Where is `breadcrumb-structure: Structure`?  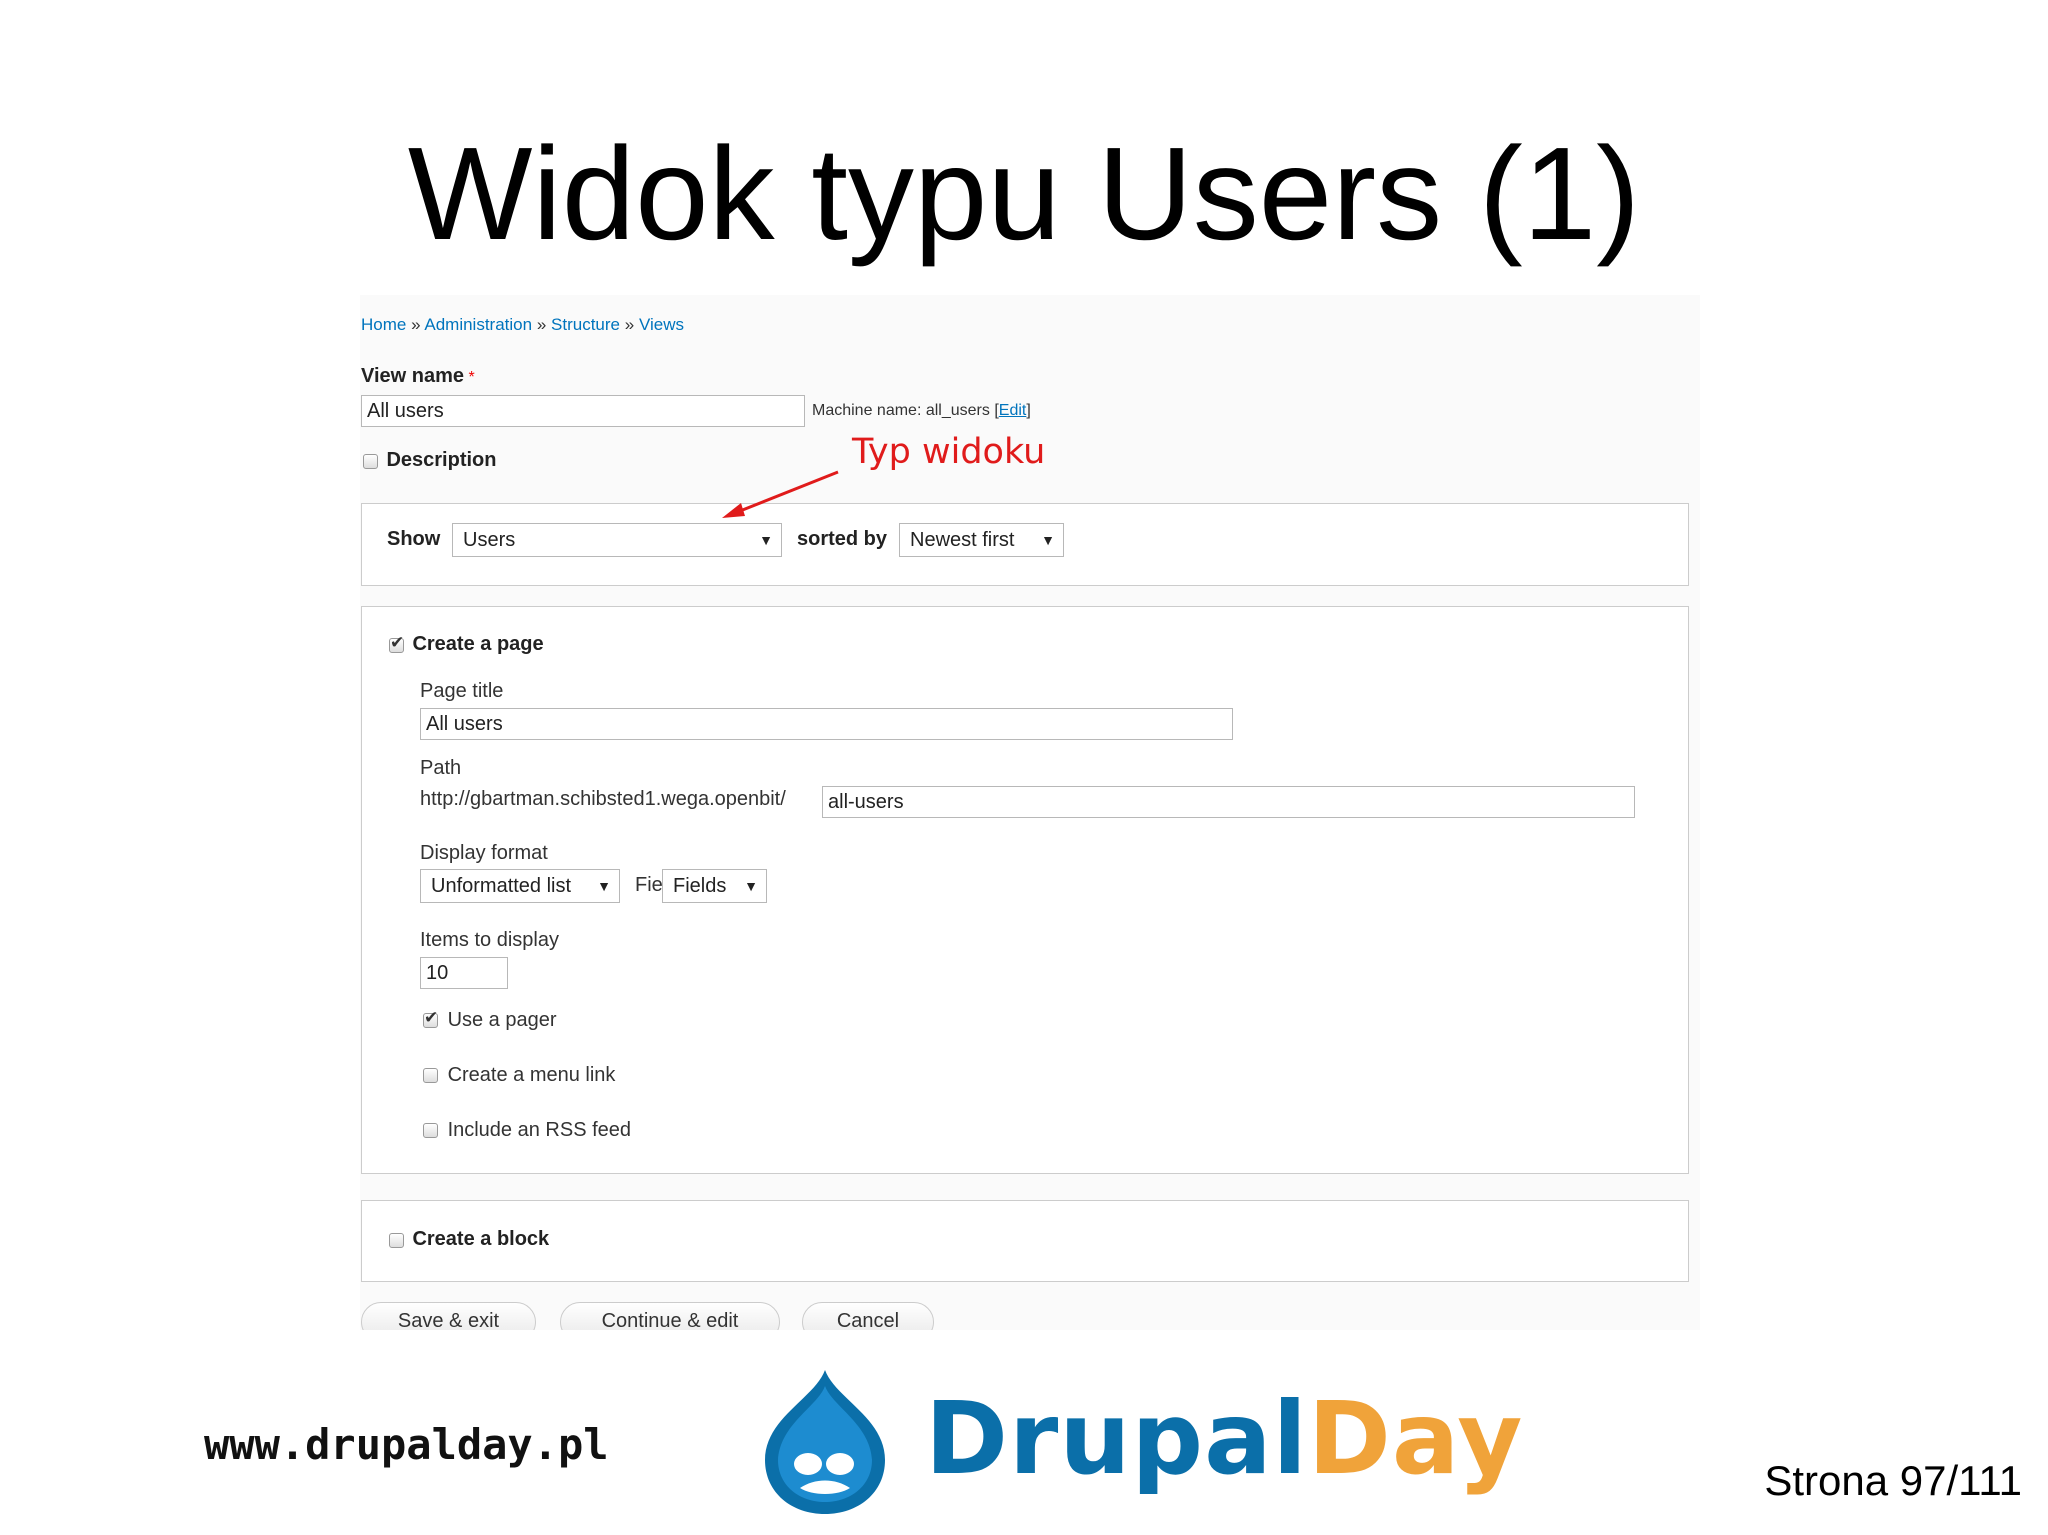 breadcrumb-structure: Structure is located at coordinates (585, 324).